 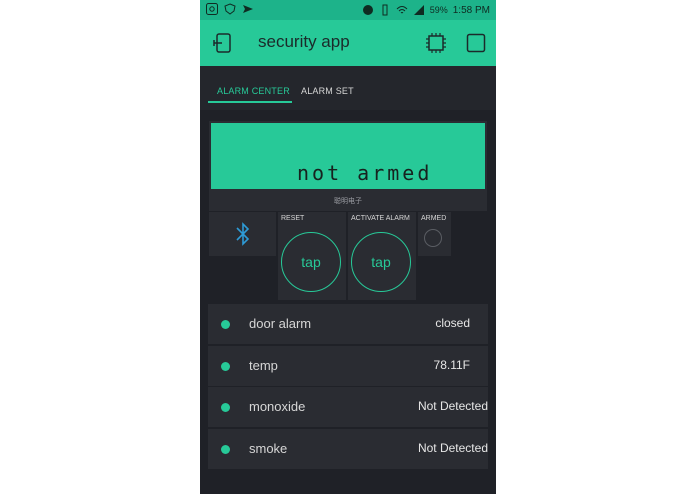 What do you see at coordinates (381, 262) in the screenshot?
I see `activate-alarm-button: tap` at bounding box center [381, 262].